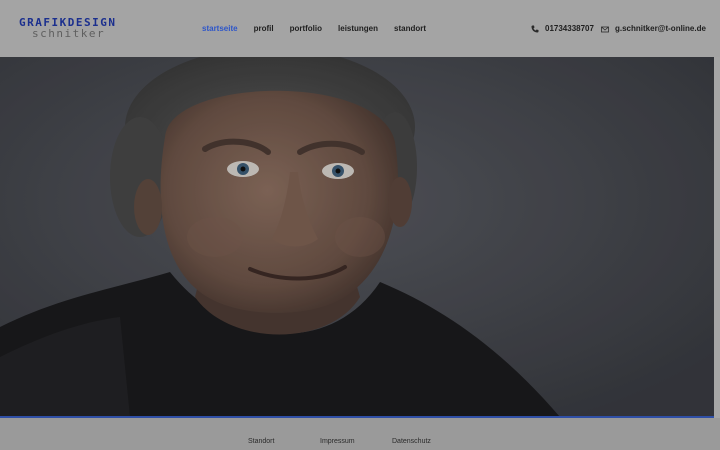 The width and height of the screenshot is (720, 450). Describe the element at coordinates (660, 28) in the screenshot. I see `email-address: g.schnitker@t-online.de` at that location.